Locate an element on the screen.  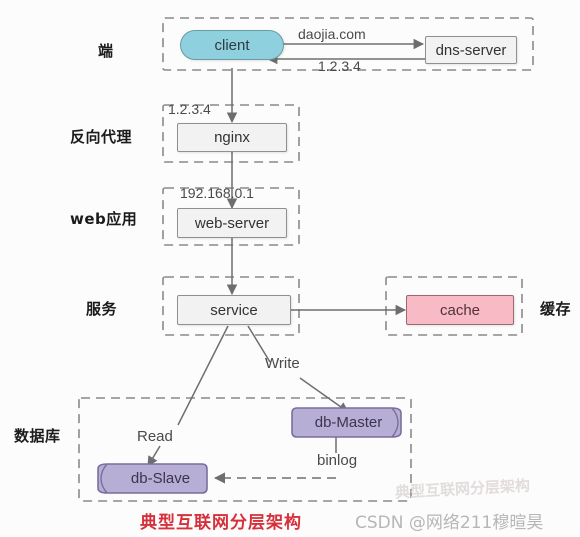
edge-label-write: Write is located at coordinates (282, 363).